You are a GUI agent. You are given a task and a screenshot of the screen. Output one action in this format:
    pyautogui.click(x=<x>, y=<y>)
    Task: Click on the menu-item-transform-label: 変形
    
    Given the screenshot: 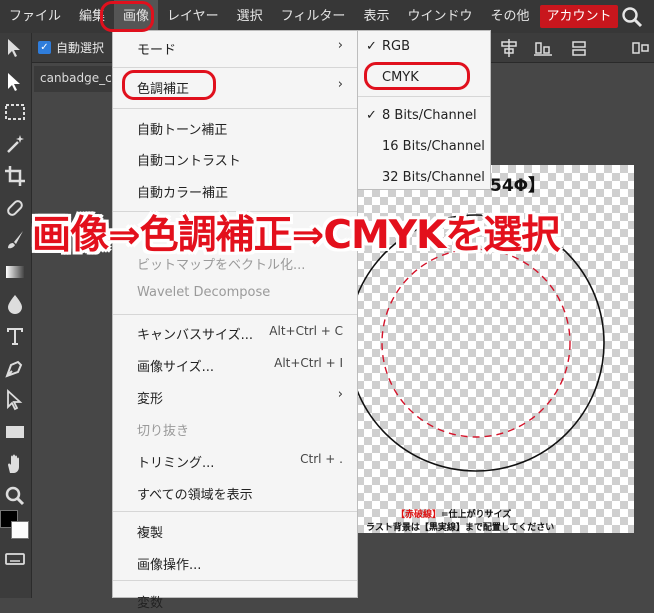 What is the action you would take?
    pyautogui.click(x=150, y=399)
    